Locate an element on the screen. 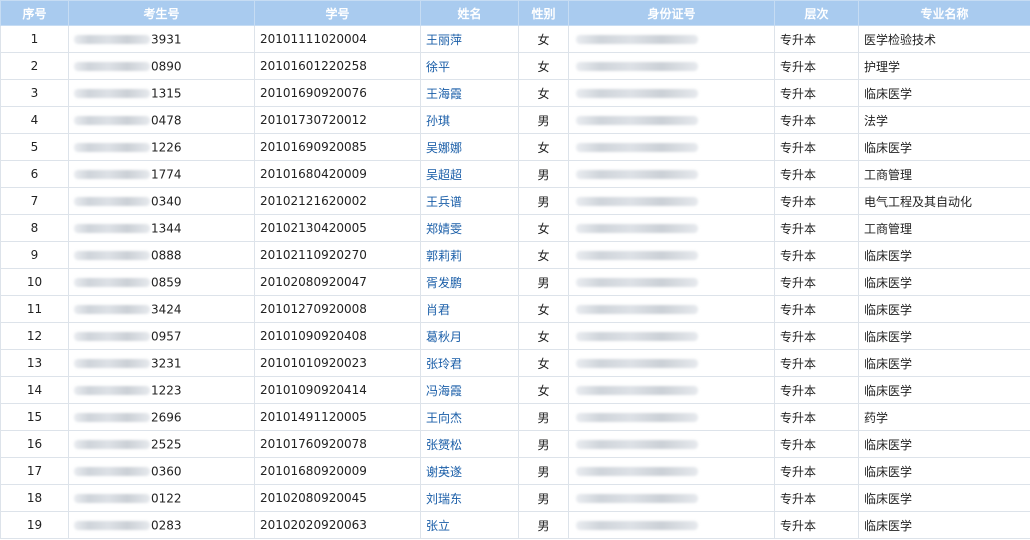 Image resolution: width=1030 pixels, height=540 pixels. student-name-link: 吴娜娜 is located at coordinates (444, 148).